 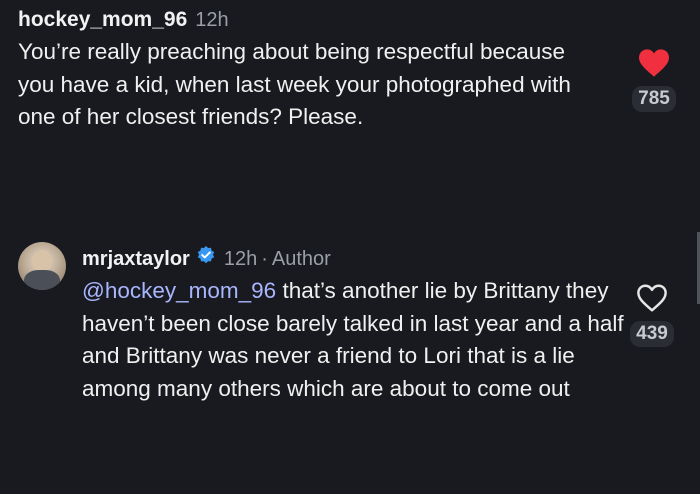 I want to click on like-column-1: 785, so click(x=654, y=80).